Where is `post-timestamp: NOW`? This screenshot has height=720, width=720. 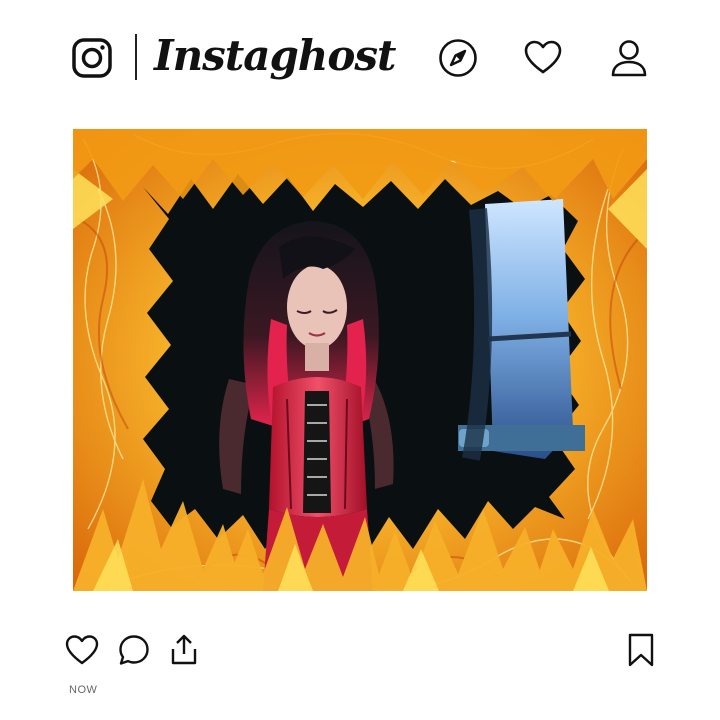 post-timestamp: NOW is located at coordinates (83, 690).